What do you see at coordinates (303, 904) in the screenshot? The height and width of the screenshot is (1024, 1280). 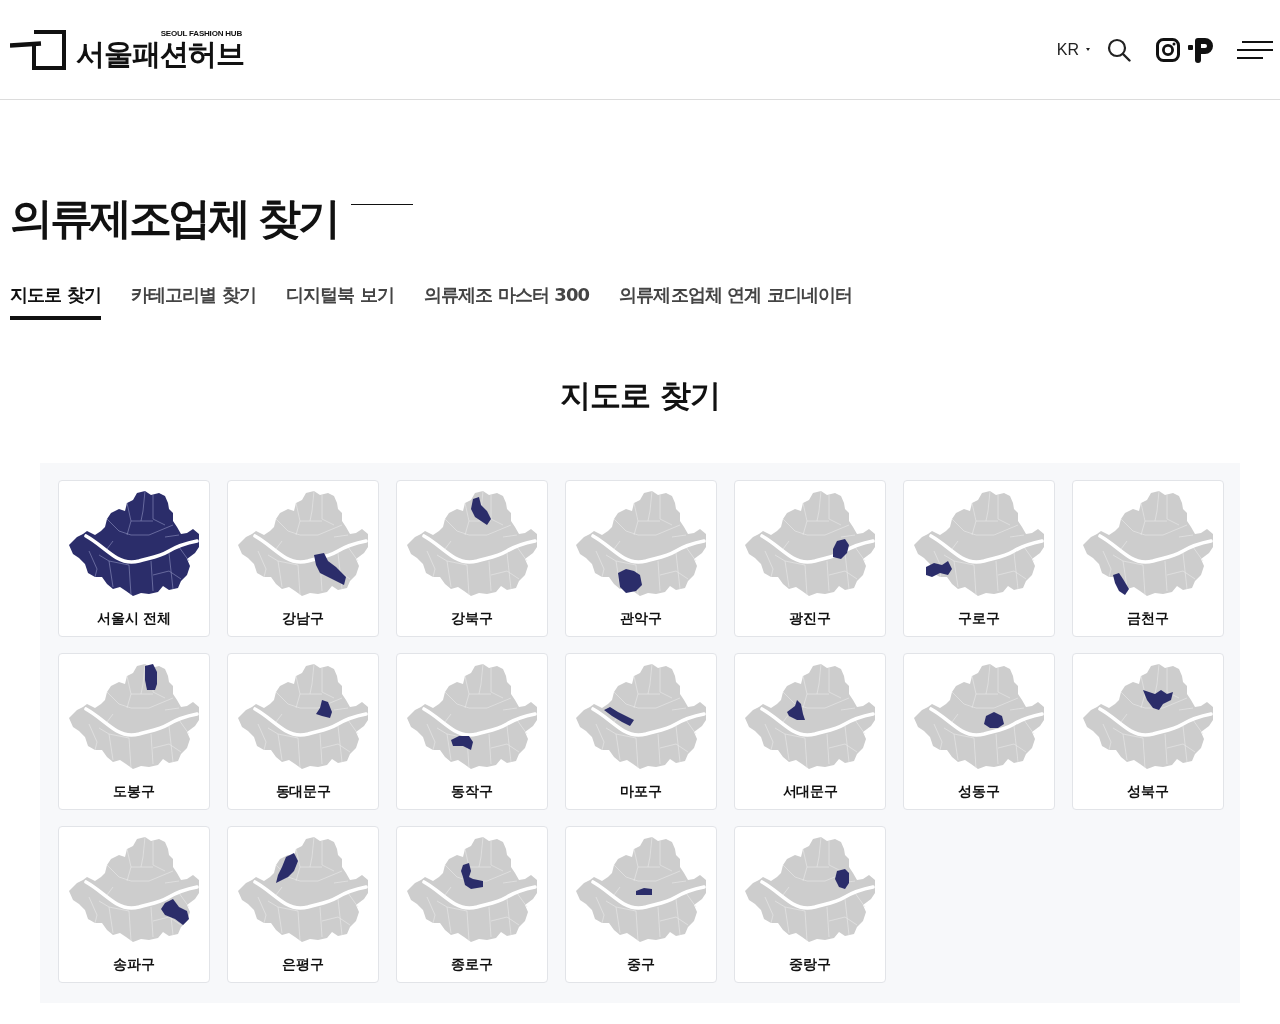 I see `district-button: 은평구` at bounding box center [303, 904].